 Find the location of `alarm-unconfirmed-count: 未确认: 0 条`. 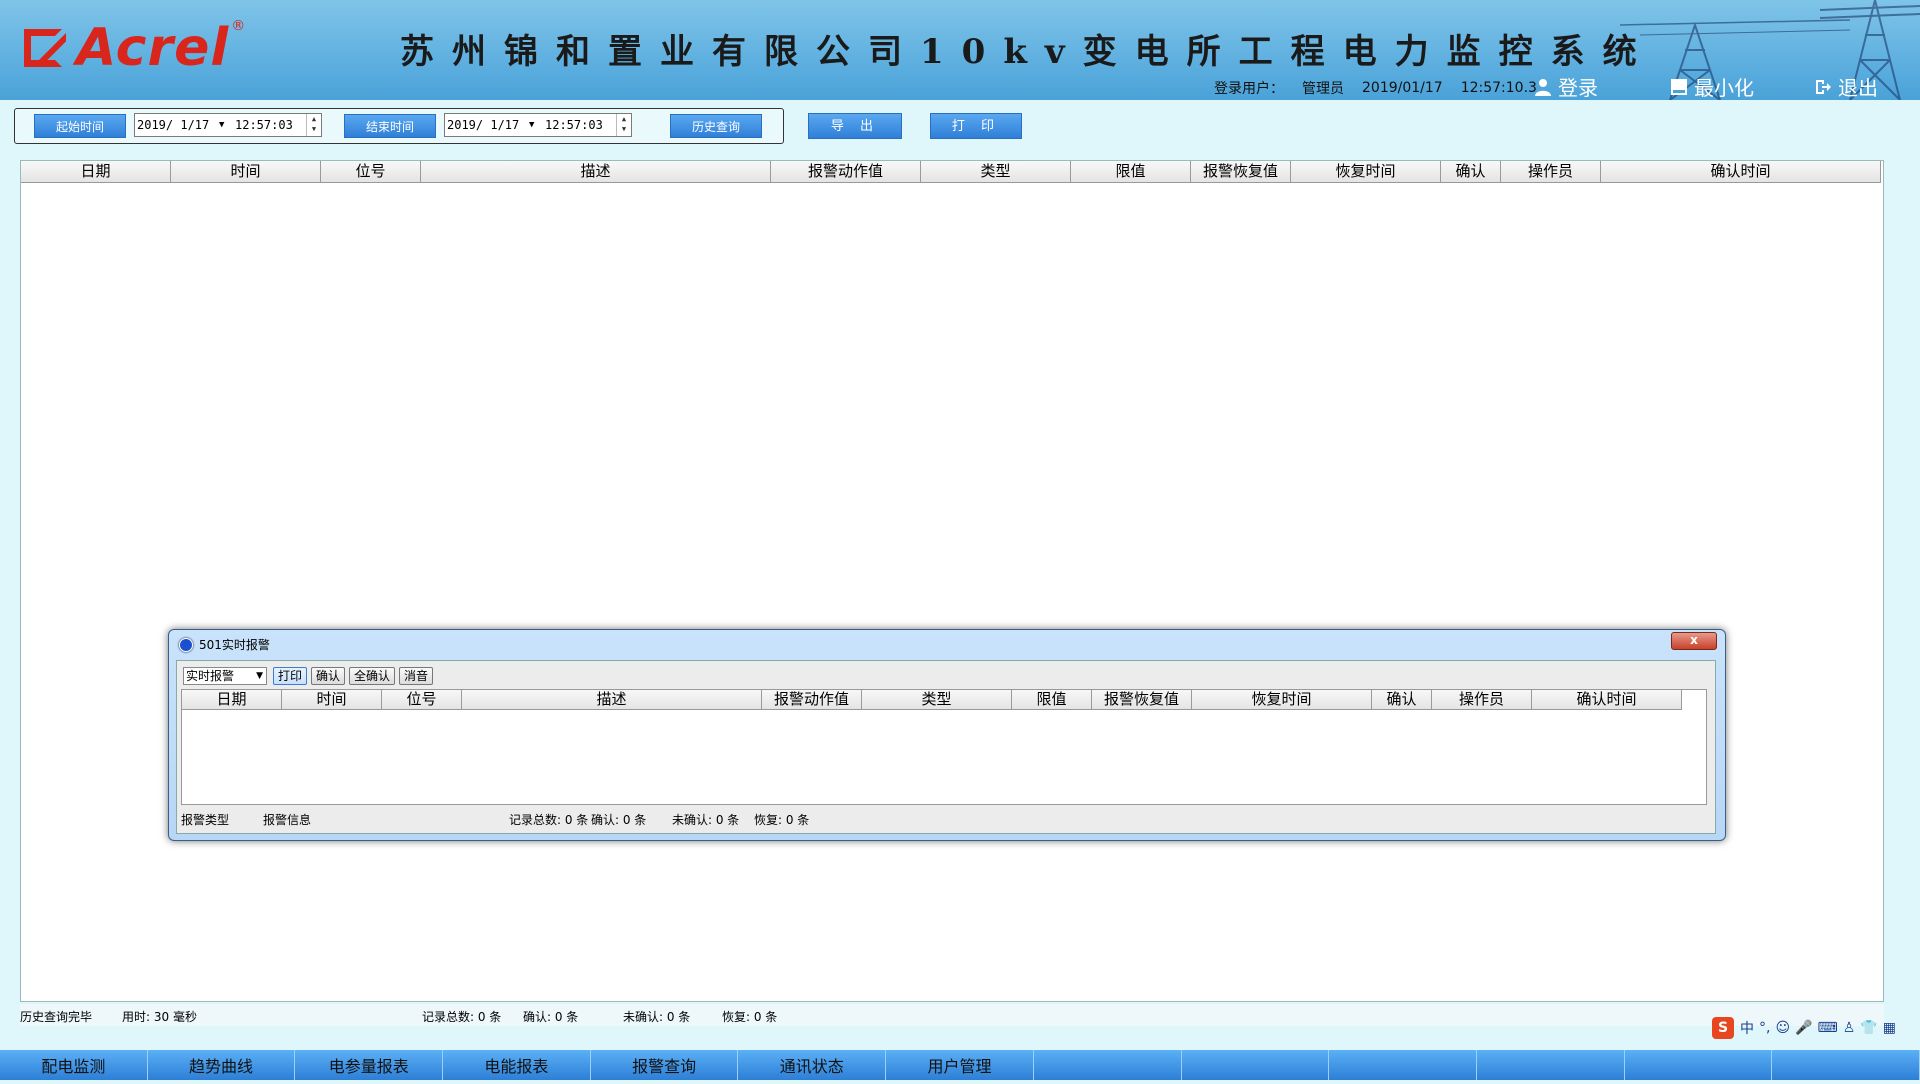

alarm-unconfirmed-count: 未确认: 0 条 is located at coordinates (706, 820).